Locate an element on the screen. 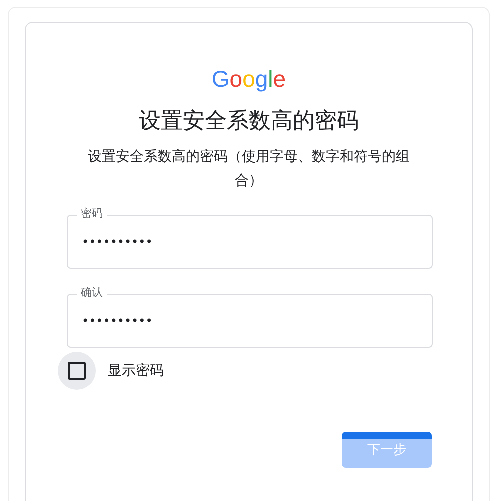  subtitle: 设置安全系数高的密码（使用字母、数字和符号的组合） is located at coordinates (249, 169).